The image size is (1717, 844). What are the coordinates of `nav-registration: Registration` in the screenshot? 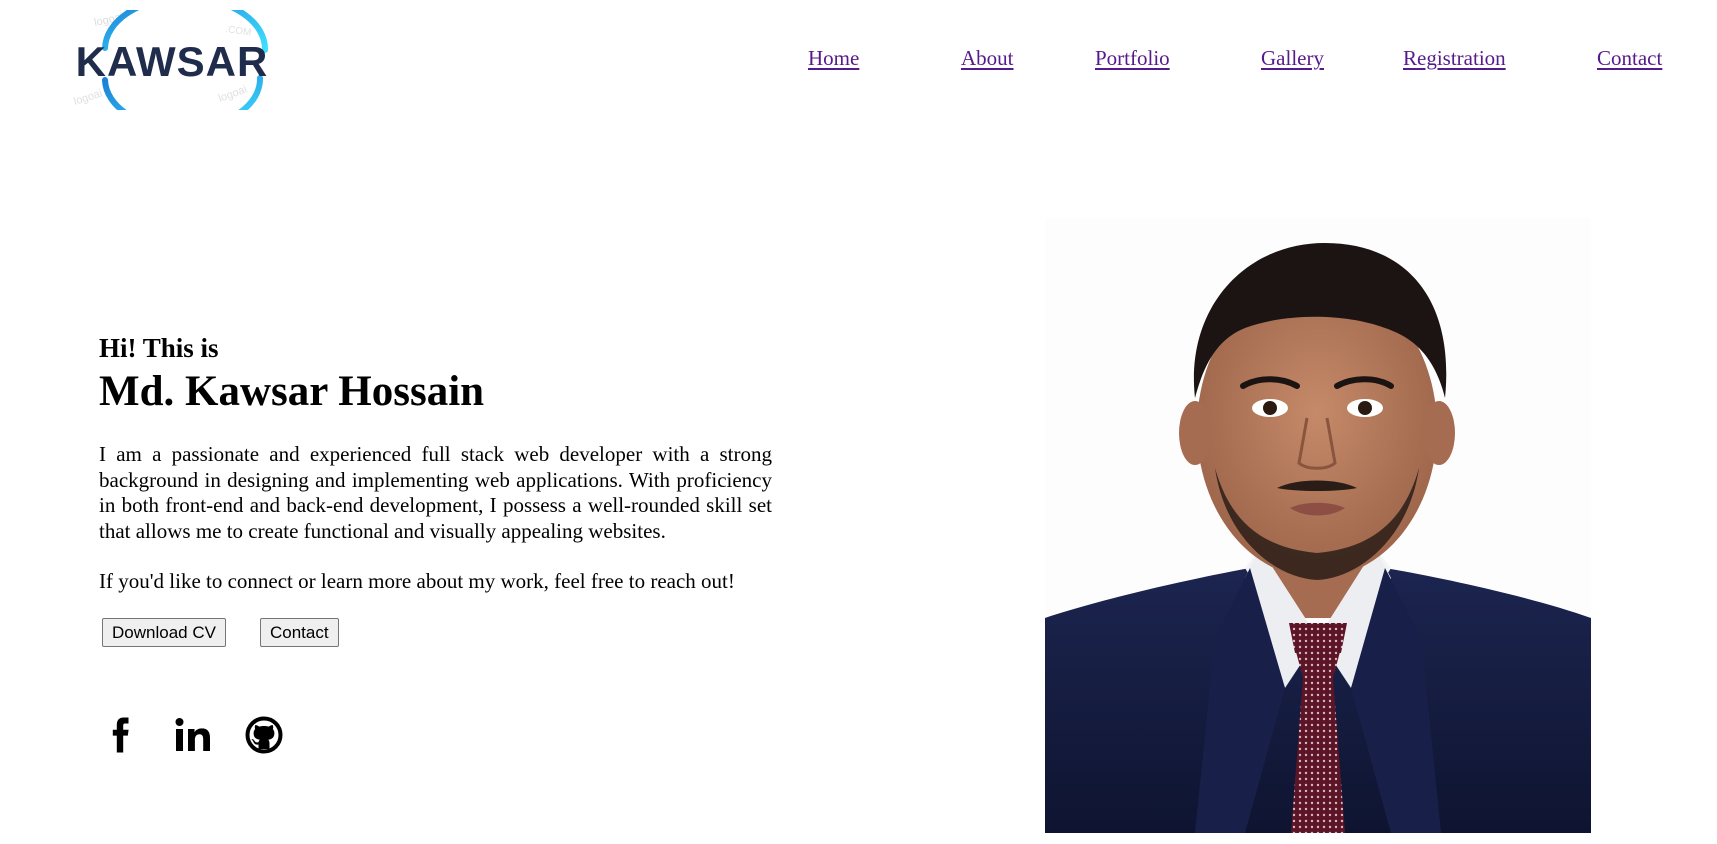 It's located at (1454, 58).